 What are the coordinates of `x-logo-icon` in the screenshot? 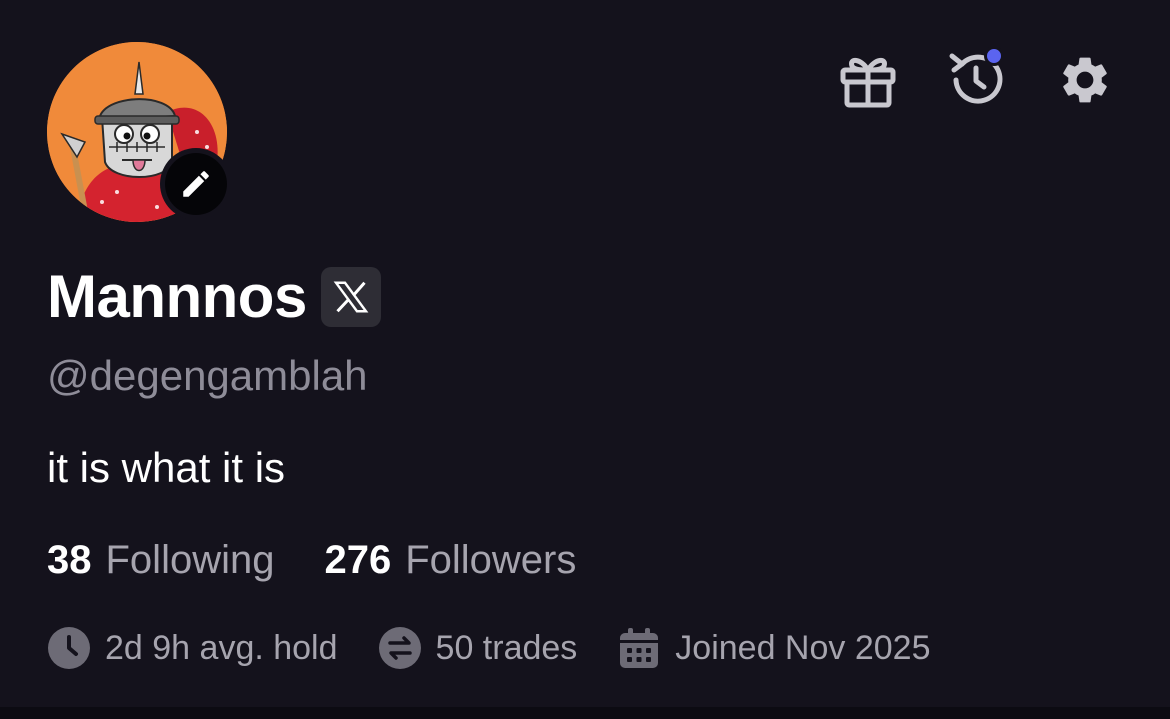 It's located at (351, 297).